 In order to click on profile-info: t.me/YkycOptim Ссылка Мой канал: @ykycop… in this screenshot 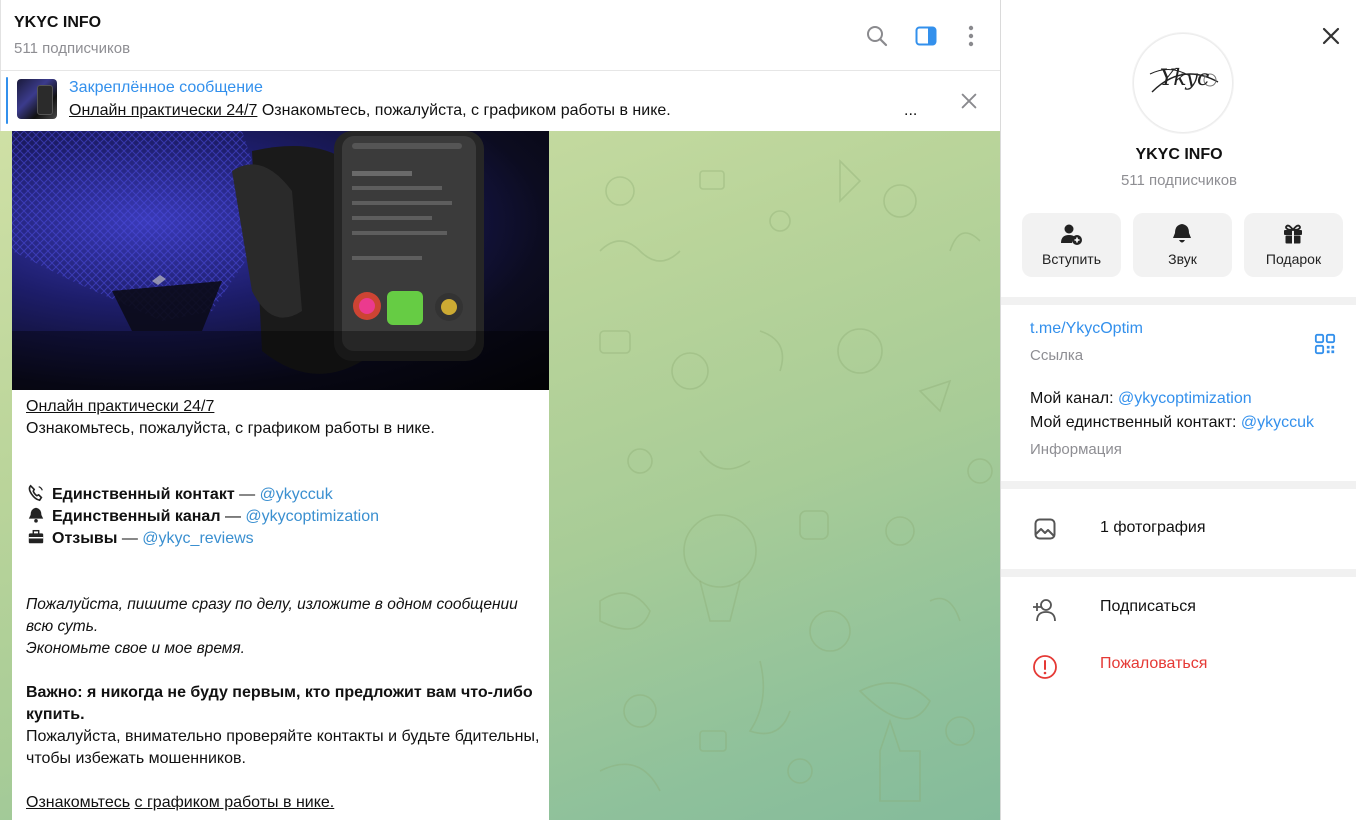, I will do `click(1178, 393)`.